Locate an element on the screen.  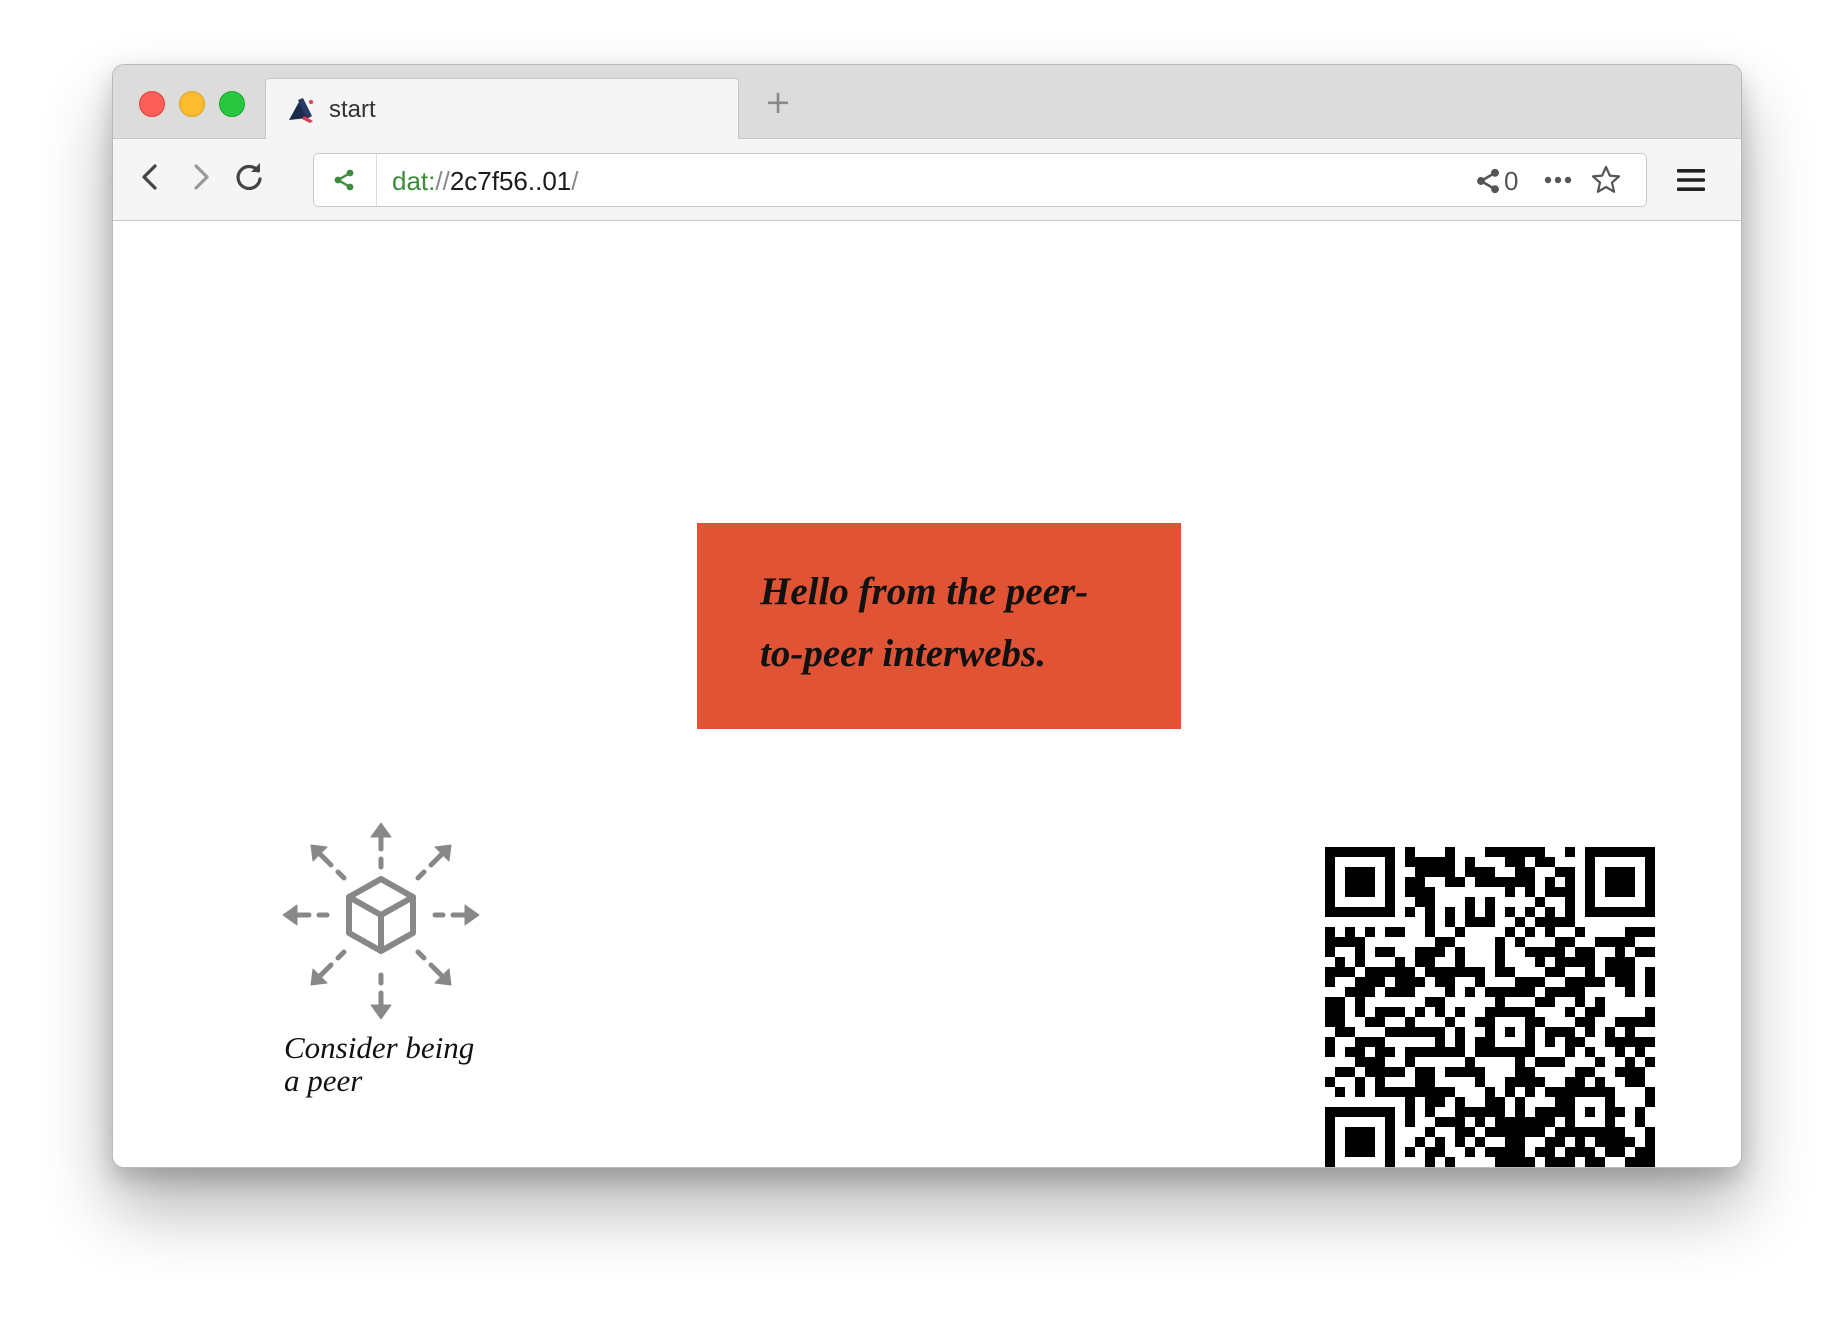
caption-line-1: Consider being is located at coordinates (379, 1047).